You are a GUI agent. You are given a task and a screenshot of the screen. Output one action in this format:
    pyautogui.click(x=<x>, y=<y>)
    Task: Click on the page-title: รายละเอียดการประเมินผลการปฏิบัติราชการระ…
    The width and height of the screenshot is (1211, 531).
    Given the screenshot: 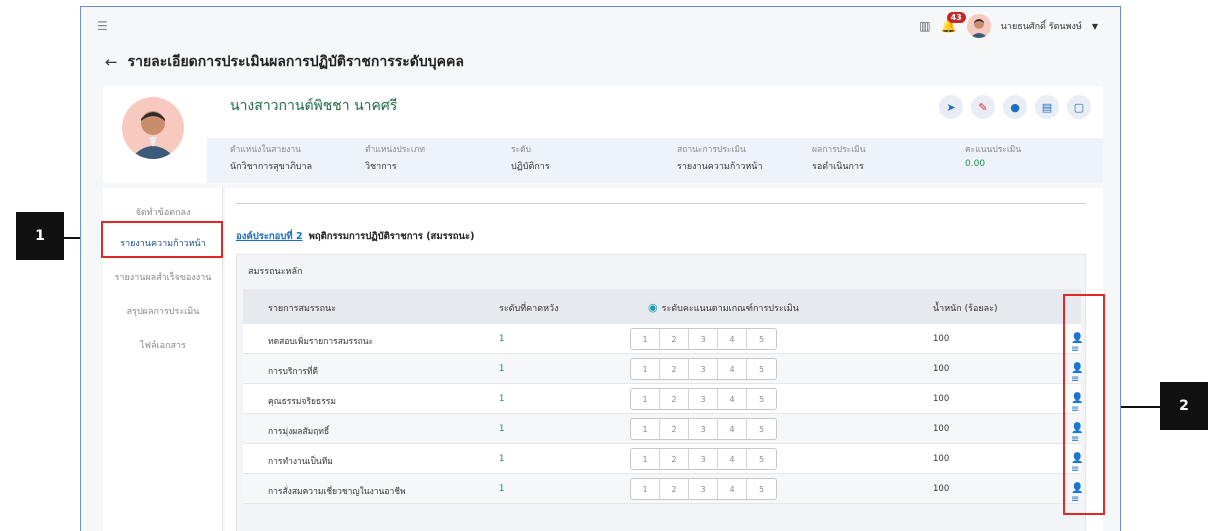 What is the action you would take?
    pyautogui.click(x=295, y=62)
    